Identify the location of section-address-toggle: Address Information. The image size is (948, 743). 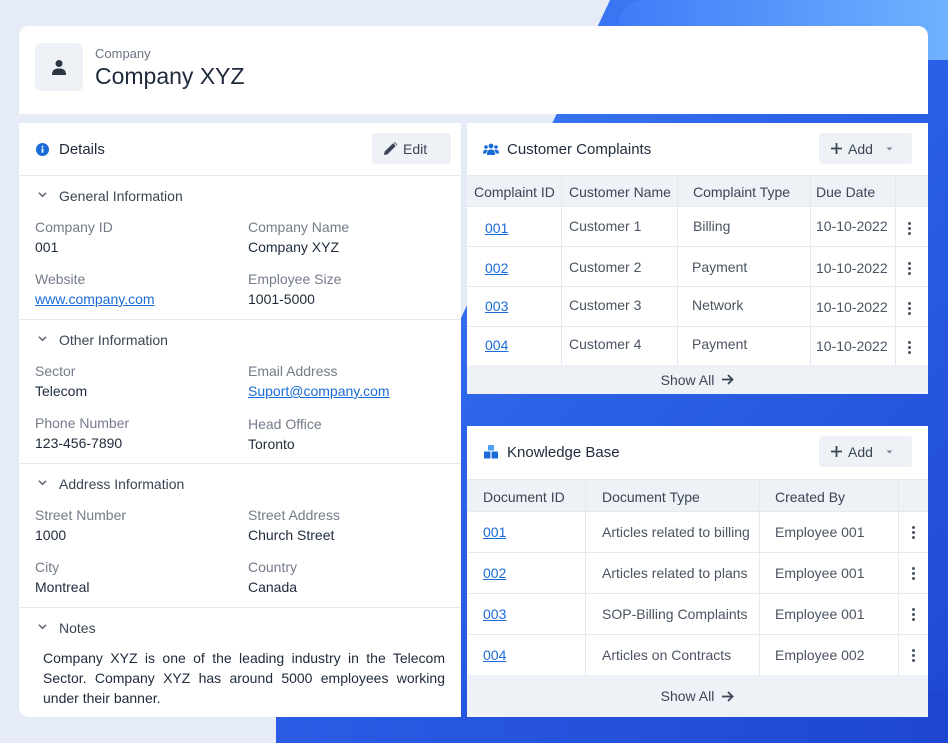
(240, 484).